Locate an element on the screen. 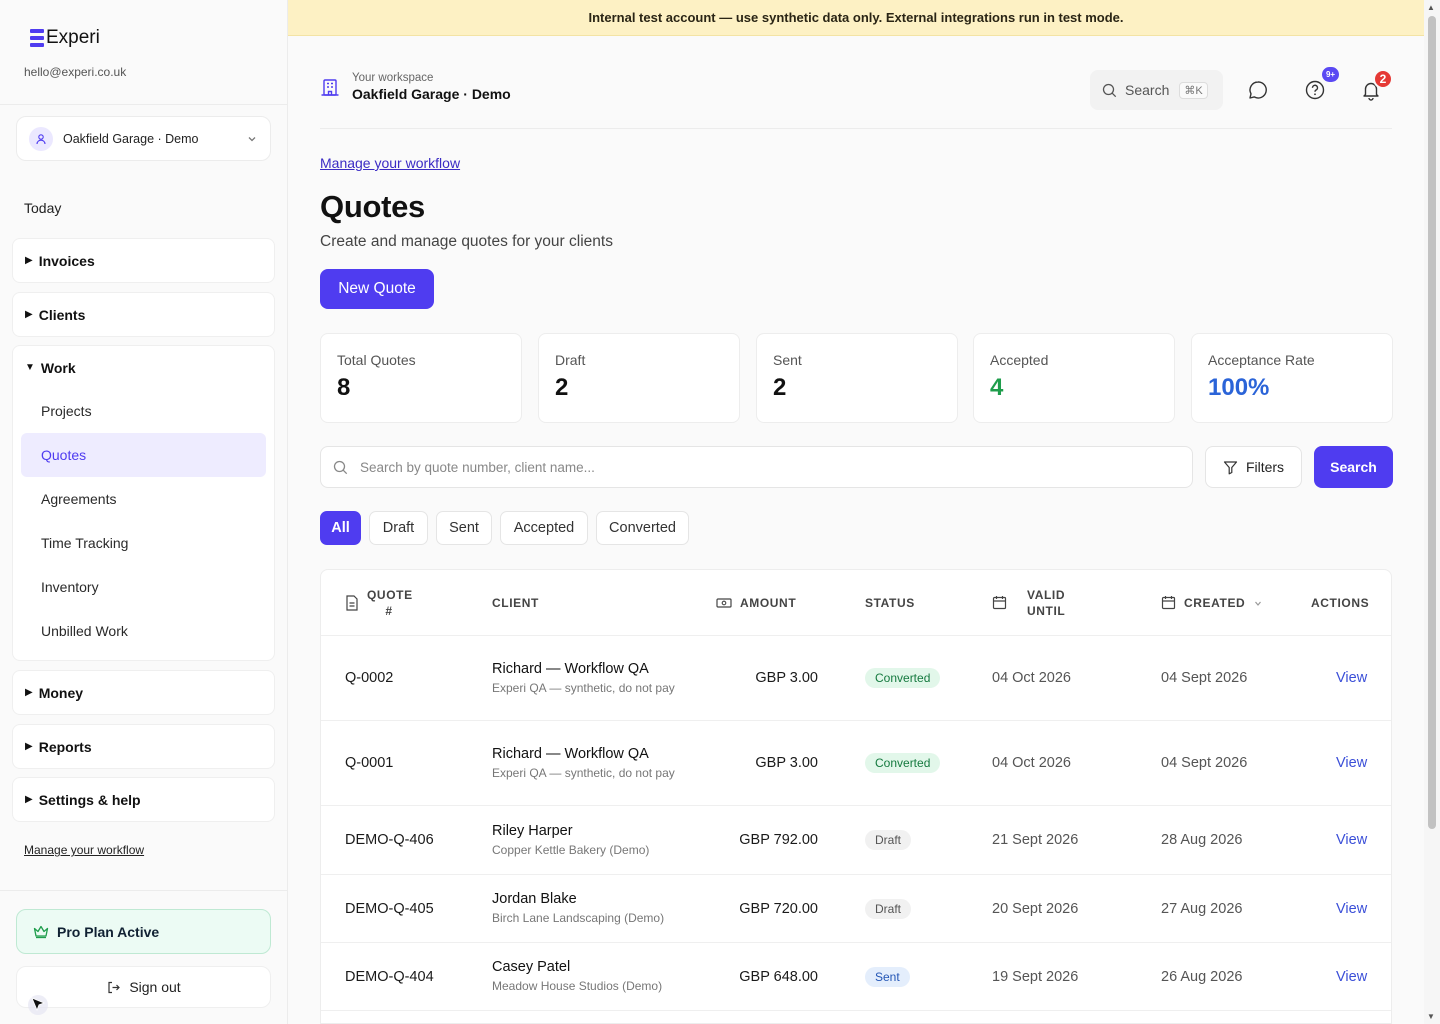 This screenshot has height=1024, width=1440. sidebar-group-invoices: ▶ Invoices is located at coordinates (143, 260).